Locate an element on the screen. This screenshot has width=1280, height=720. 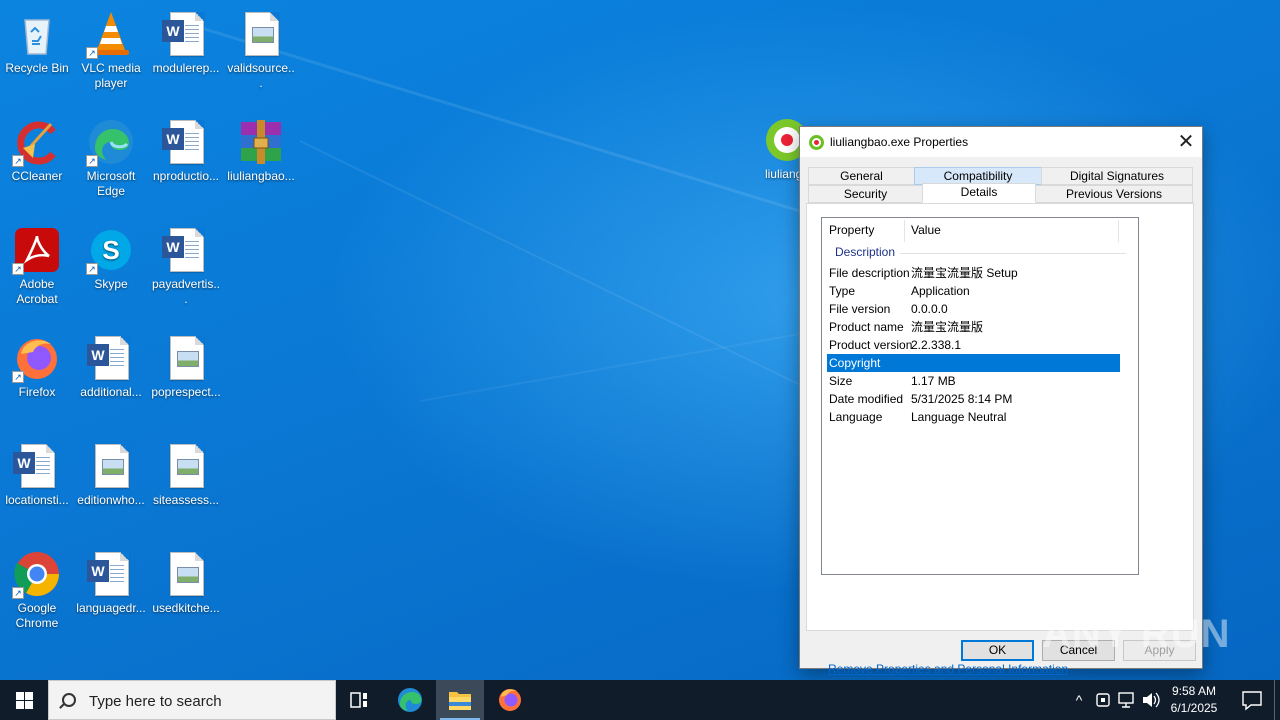
property-value: Application is located at coordinates (940, 291).